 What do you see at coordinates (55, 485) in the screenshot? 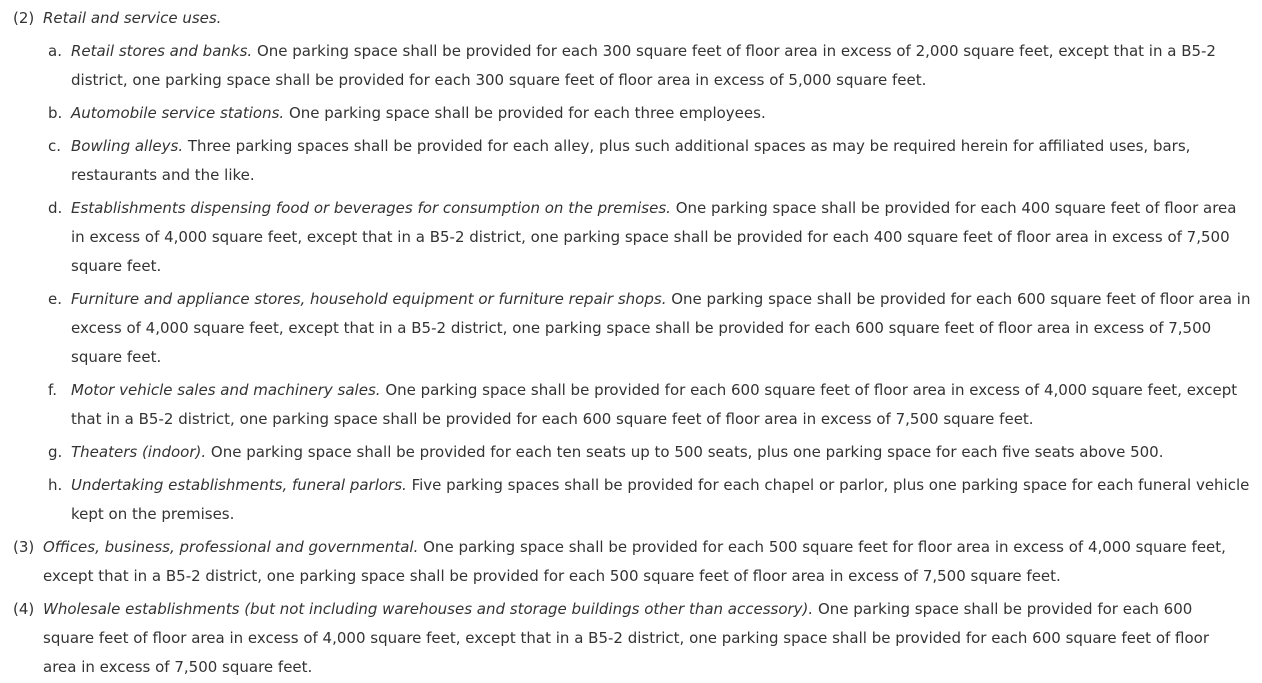
I see `subitem-letter: h.` at bounding box center [55, 485].